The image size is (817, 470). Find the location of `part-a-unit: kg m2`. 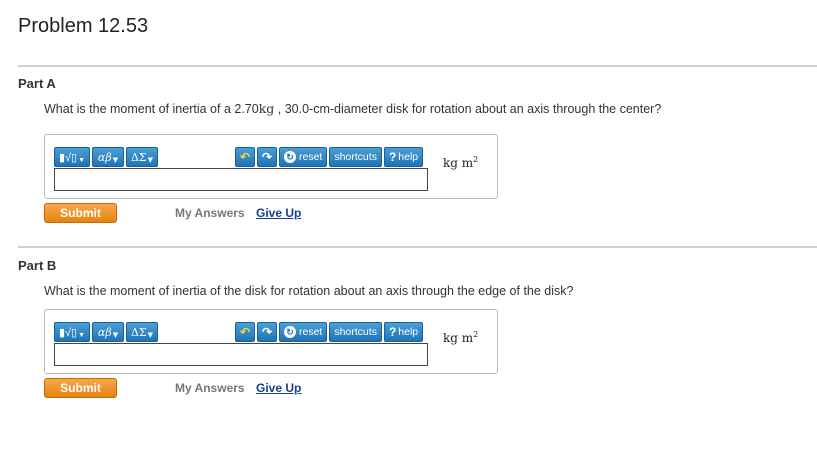

part-a-unit: kg m2 is located at coordinates (460, 162).